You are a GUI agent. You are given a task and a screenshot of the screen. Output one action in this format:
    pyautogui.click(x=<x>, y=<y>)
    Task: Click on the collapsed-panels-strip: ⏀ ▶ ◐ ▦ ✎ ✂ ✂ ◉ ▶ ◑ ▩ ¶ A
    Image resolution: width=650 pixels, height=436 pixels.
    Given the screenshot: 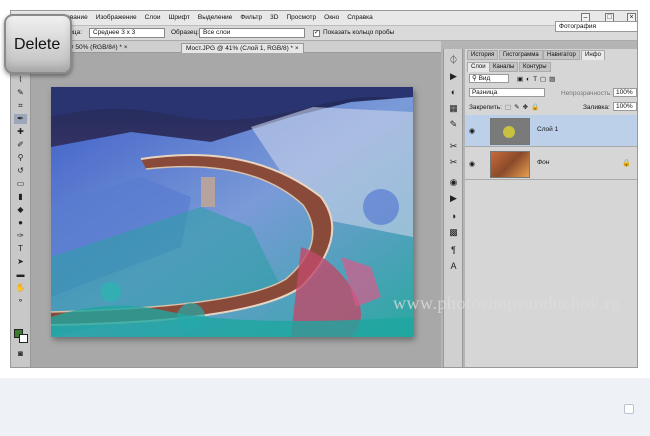 What is the action you would take?
    pyautogui.click(x=453, y=208)
    